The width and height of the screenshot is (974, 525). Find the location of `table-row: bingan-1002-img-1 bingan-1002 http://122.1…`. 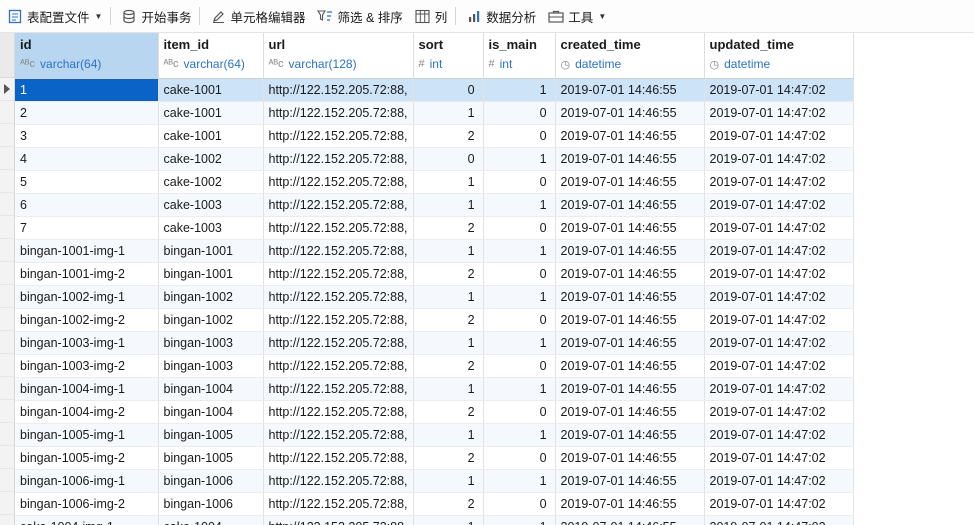

table-row: bingan-1002-img-1 bingan-1002 http://122.1… is located at coordinates (434, 297).